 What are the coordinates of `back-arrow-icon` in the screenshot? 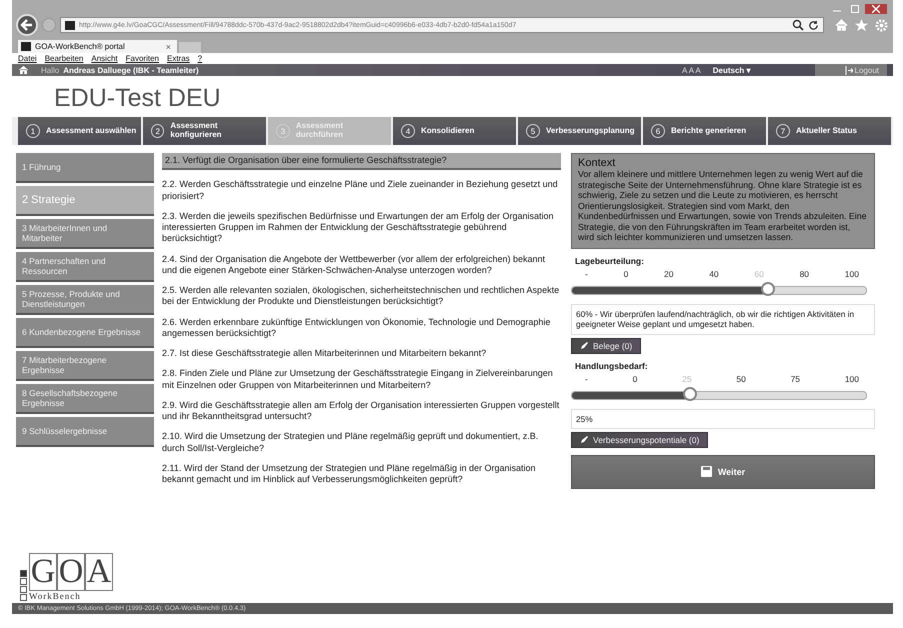 It's located at (27, 25).